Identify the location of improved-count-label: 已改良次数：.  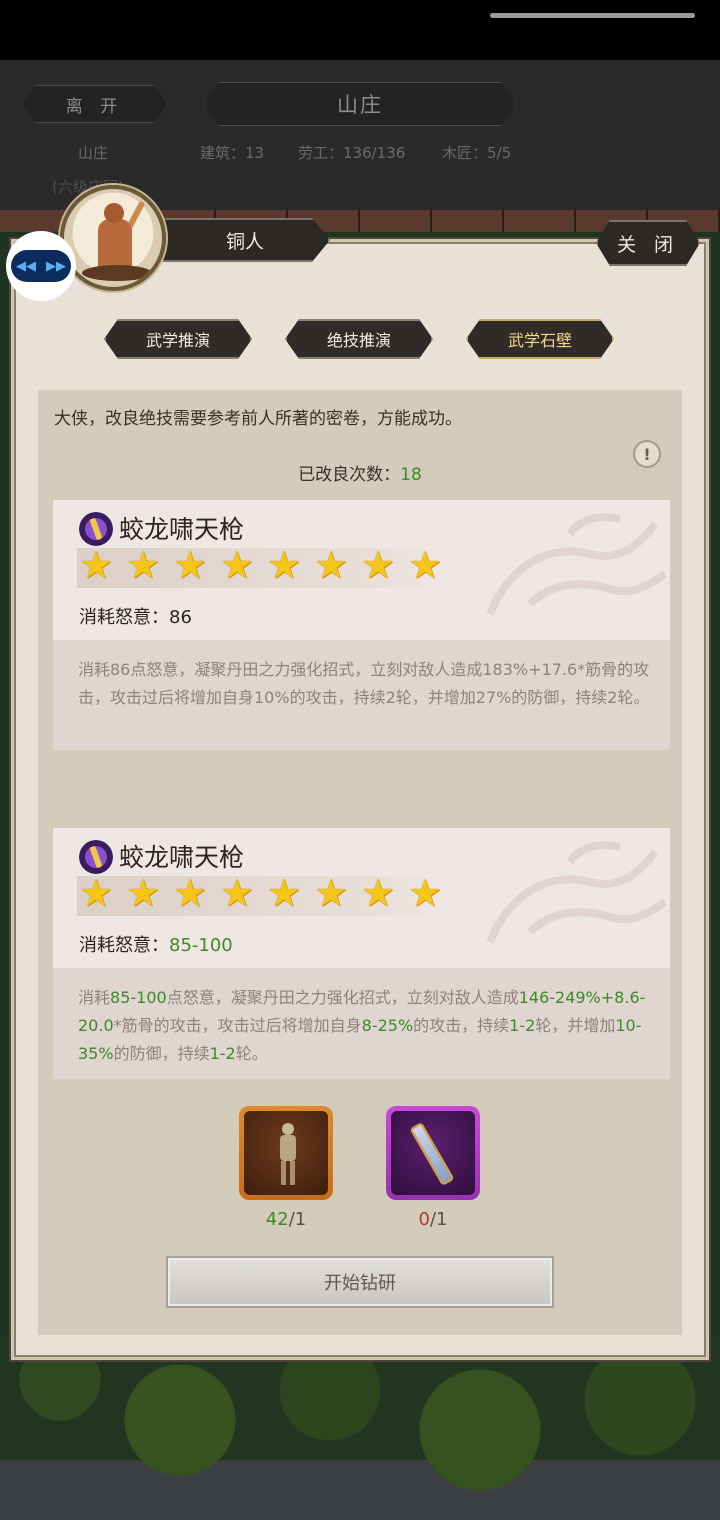
(349, 475).